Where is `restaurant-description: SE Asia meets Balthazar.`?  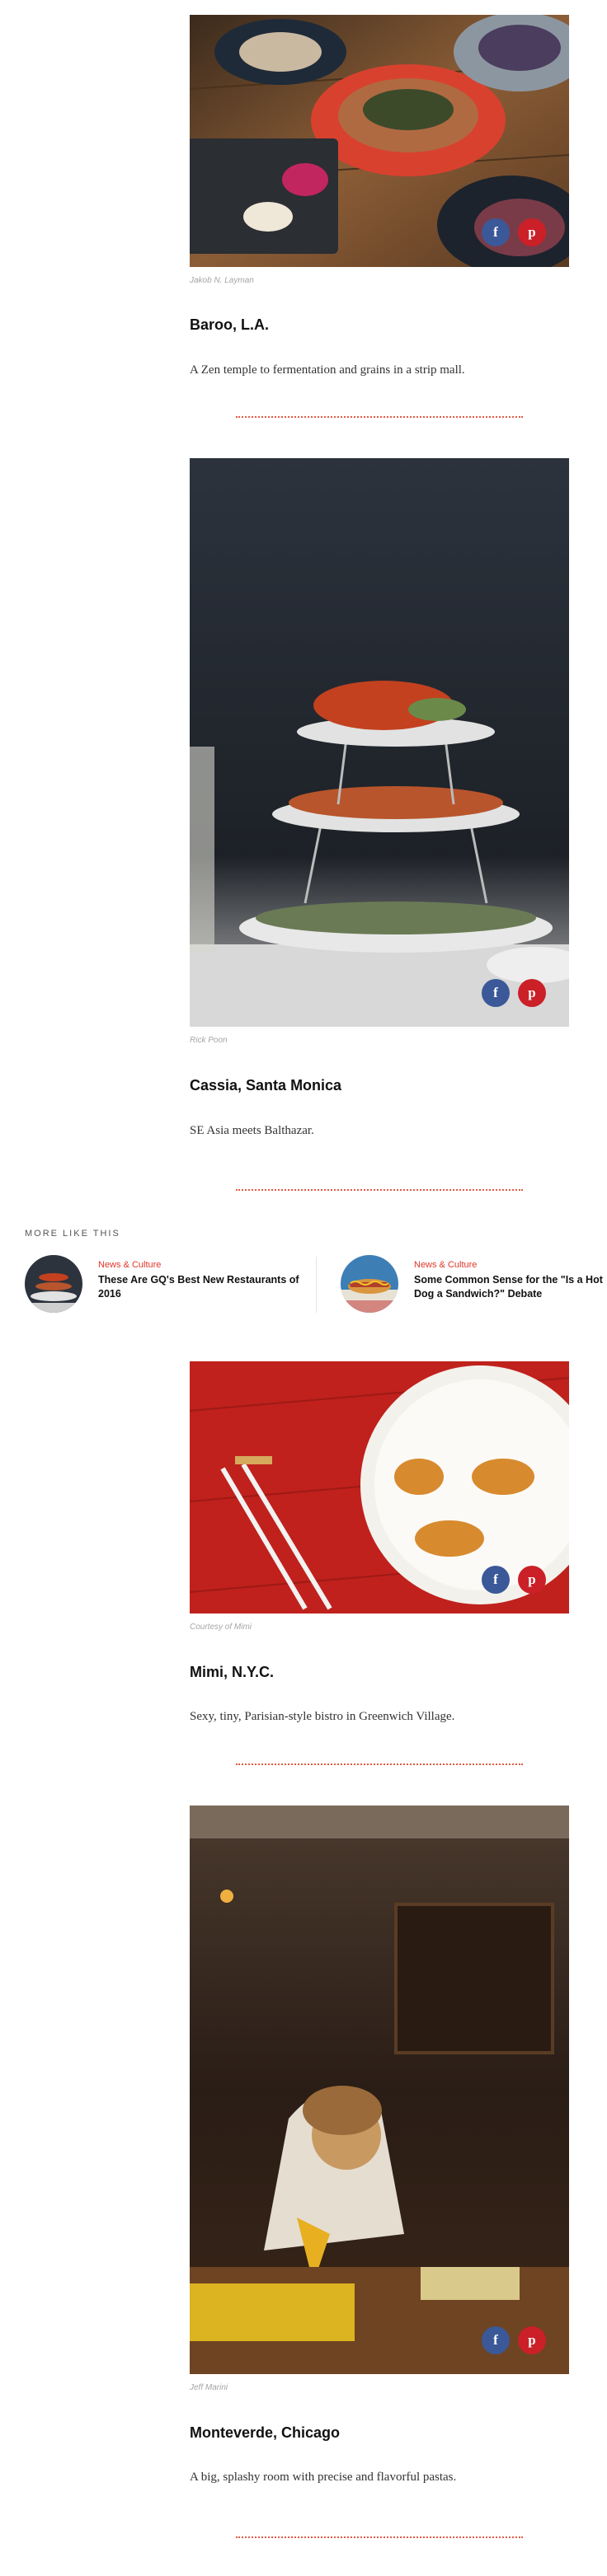
restaurant-description: SE Asia meets Balthazar. is located at coordinates (252, 1130).